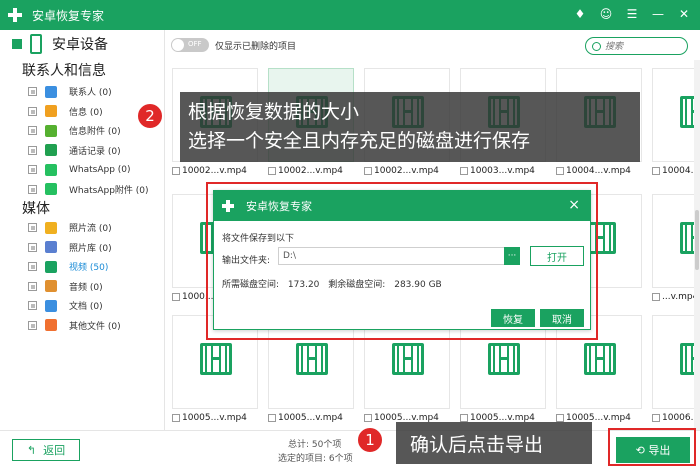 Image resolution: width=700 pixels, height=470 pixels. What do you see at coordinates (51, 286) in the screenshot?
I see `audio-icon` at bounding box center [51, 286].